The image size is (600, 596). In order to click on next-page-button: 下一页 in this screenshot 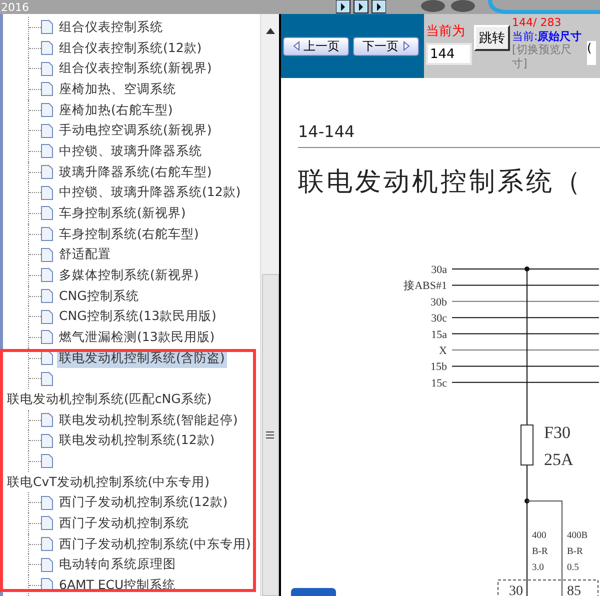, I will do `click(386, 46)`.